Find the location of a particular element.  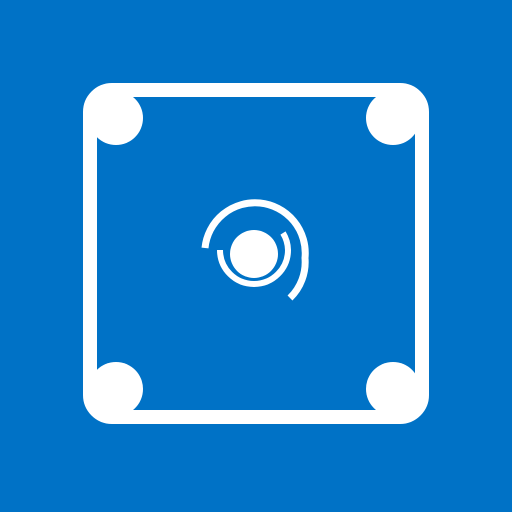

pocket-bottom-left is located at coordinates (116, 389).